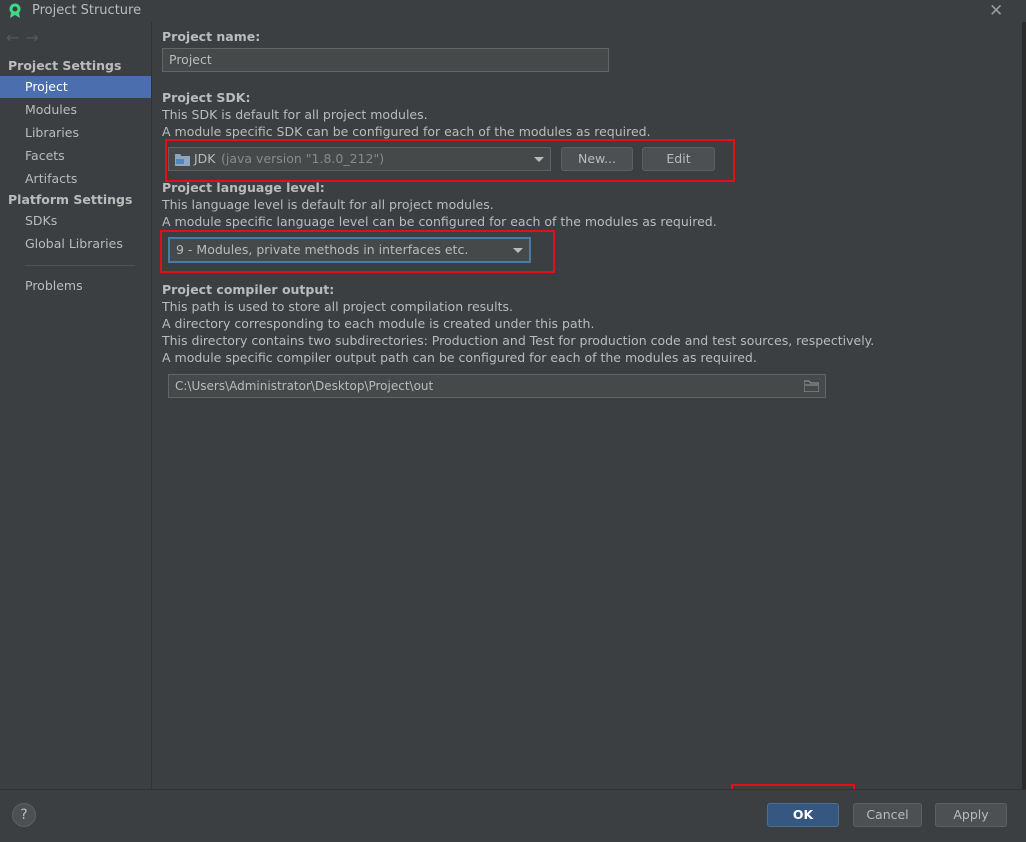 Image resolution: width=1026 pixels, height=842 pixels. What do you see at coordinates (15, 10) in the screenshot?
I see `app-logo-icon` at bounding box center [15, 10].